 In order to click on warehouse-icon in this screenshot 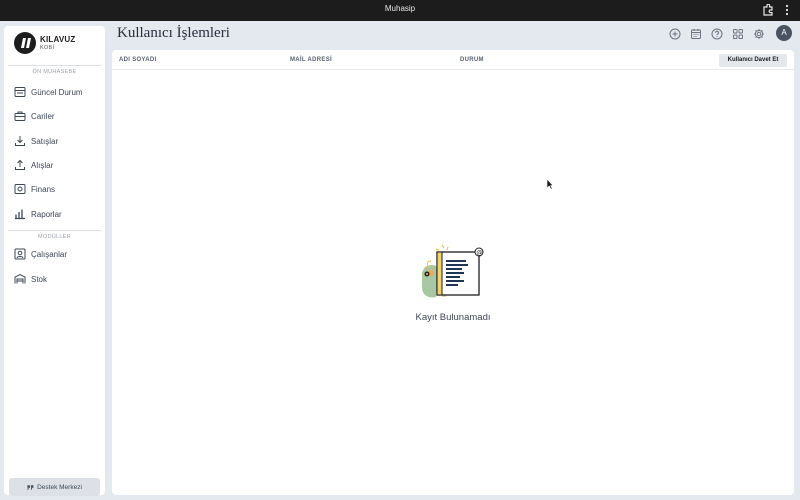, I will do `click(20, 278)`.